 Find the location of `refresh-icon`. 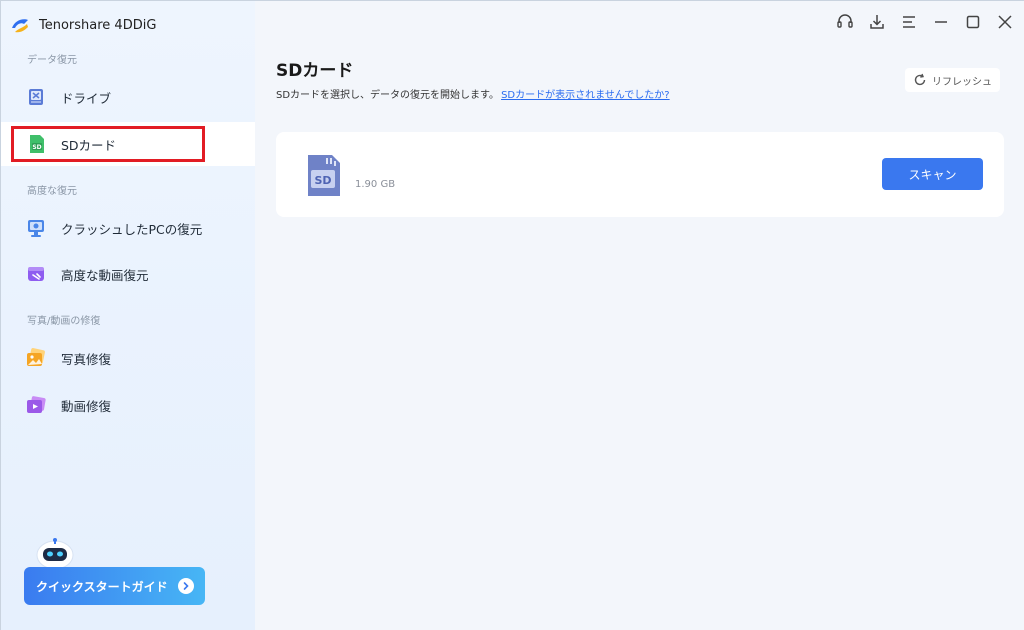

refresh-icon is located at coordinates (920, 79).